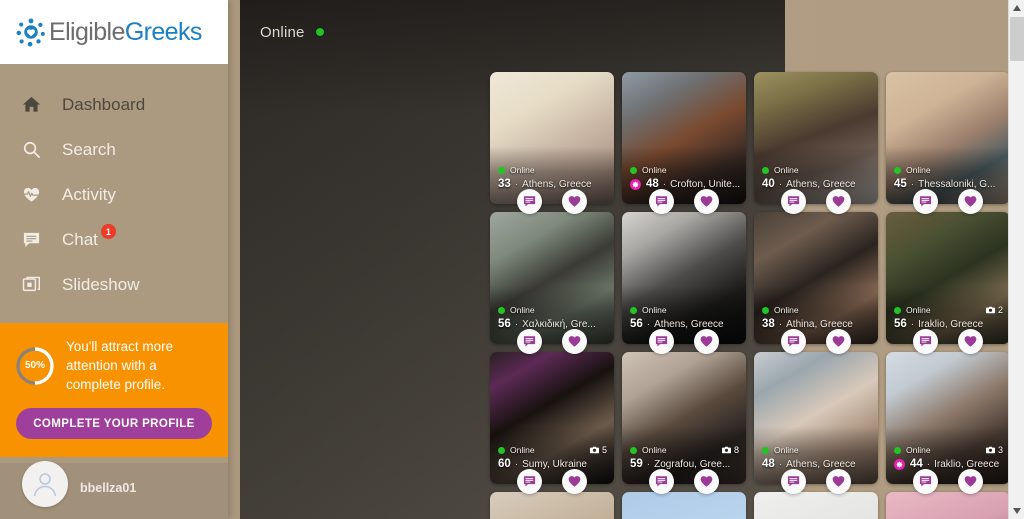 The image size is (1024, 519). What do you see at coordinates (816, 278) in the screenshot?
I see `profile-photo: Online 38 · Athina, Greece` at bounding box center [816, 278].